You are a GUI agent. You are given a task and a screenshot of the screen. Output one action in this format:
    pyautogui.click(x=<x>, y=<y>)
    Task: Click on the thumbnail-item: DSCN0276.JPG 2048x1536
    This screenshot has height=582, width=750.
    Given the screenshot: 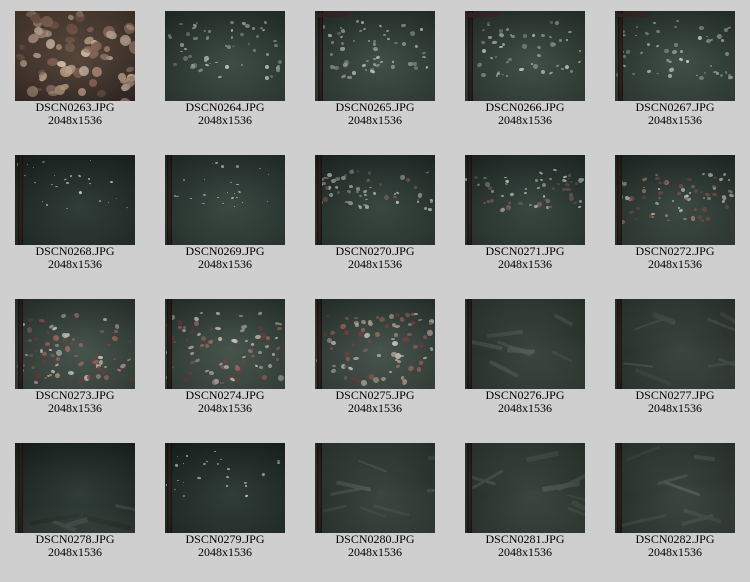 What is the action you would take?
    pyautogui.click(x=525, y=353)
    